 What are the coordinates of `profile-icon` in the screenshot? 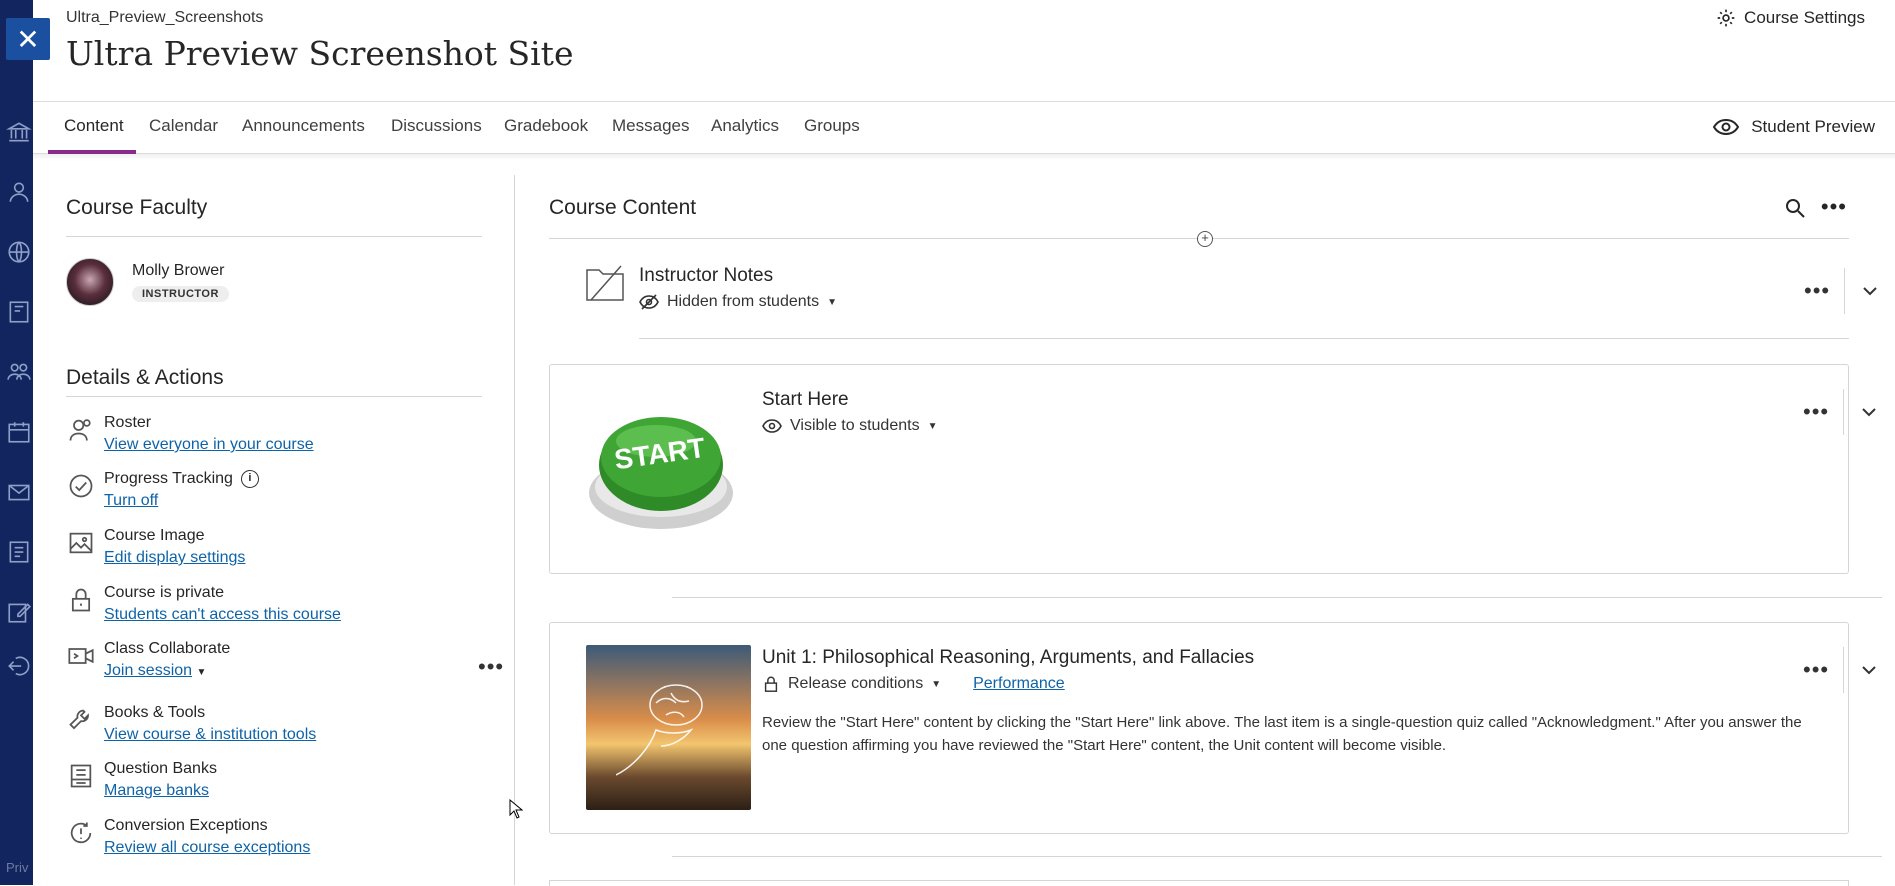 It's located at (19, 192).